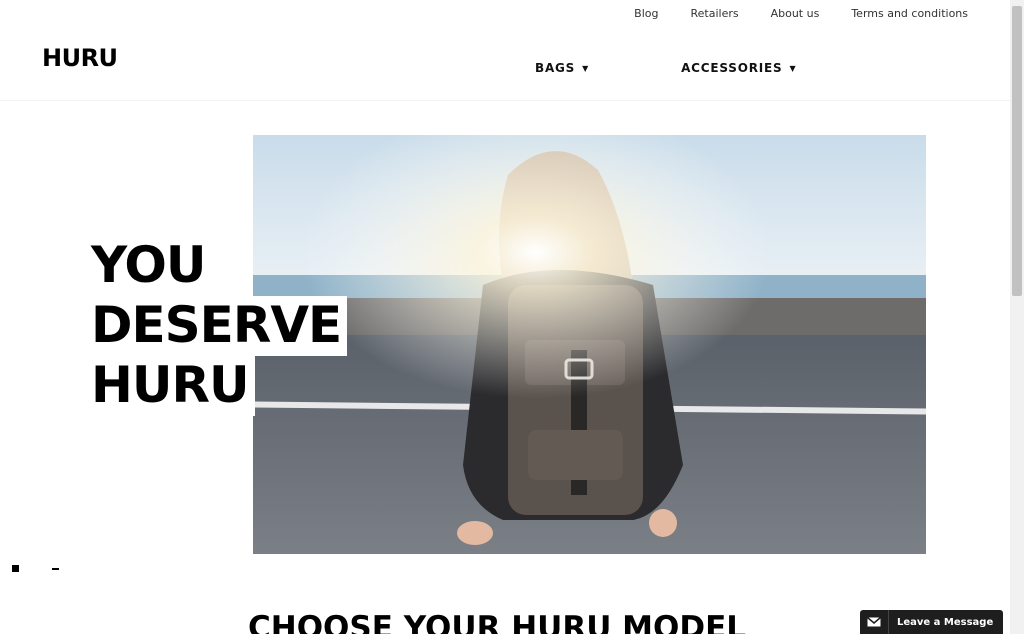 This screenshot has width=1024, height=634. What do you see at coordinates (150, 266) in the screenshot?
I see `headline-line-1: YOU` at bounding box center [150, 266].